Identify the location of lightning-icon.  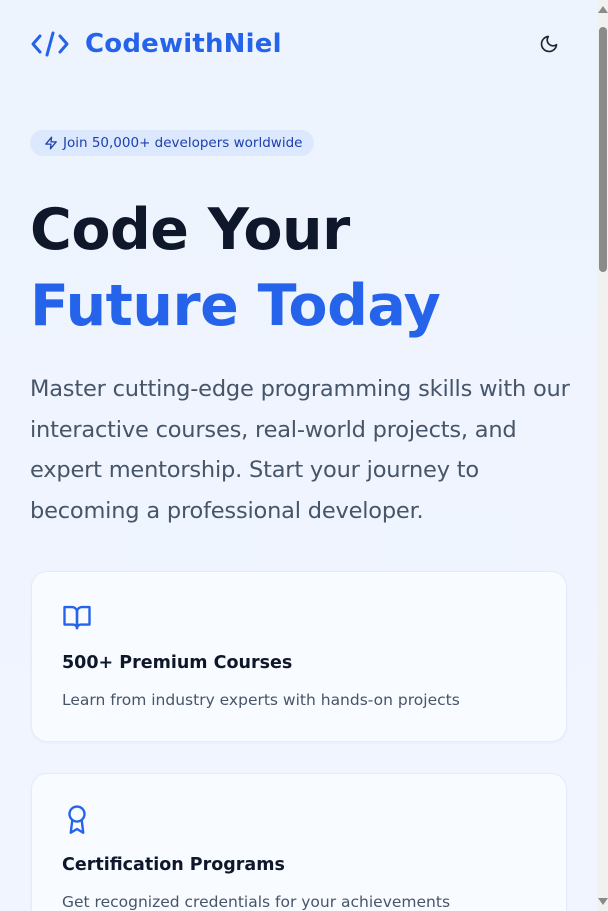
(51, 143).